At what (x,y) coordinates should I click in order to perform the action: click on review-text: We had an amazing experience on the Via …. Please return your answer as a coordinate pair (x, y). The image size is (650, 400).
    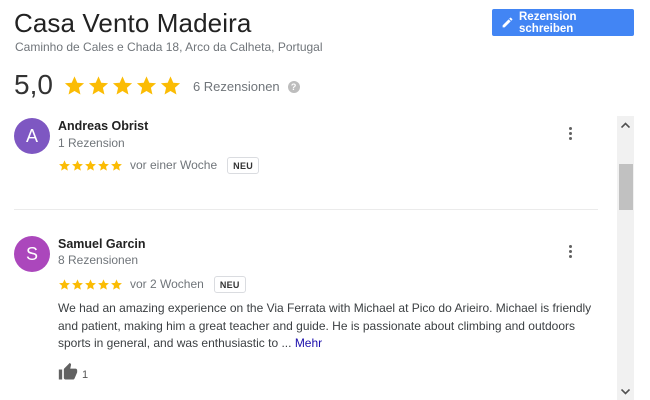
    Looking at the image, I should click on (330, 326).